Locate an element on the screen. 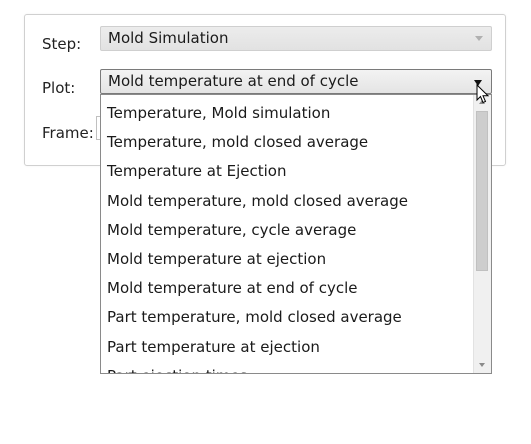 This screenshot has height=444, width=531. plot-select-value: Mold temperature at end of cycle is located at coordinates (233, 81).